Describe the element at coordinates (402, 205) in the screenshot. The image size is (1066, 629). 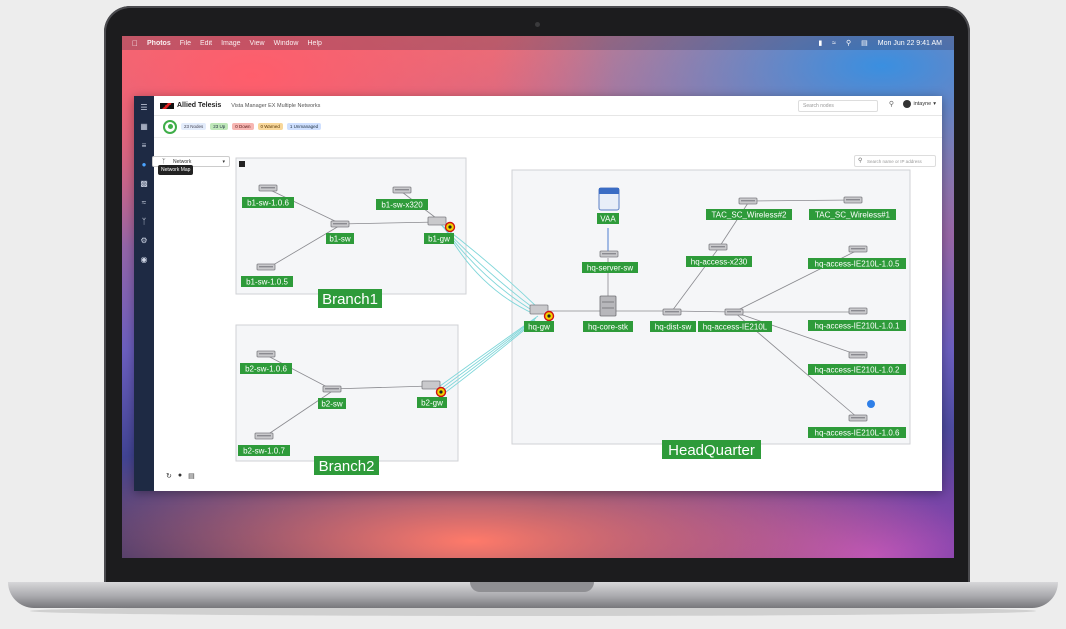
I see `node-label: b1-sw-x320` at that location.